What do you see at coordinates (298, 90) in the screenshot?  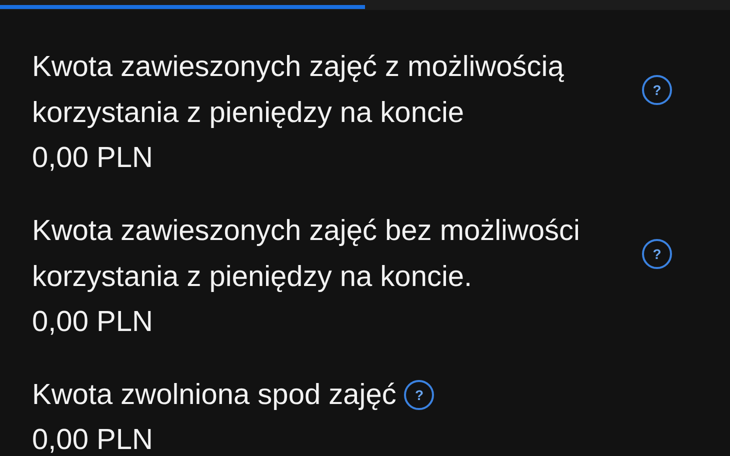 I see `field-label: Kwota zawieszonych zajęć z możliwością korzystania z pieniędzy na koncie` at bounding box center [298, 90].